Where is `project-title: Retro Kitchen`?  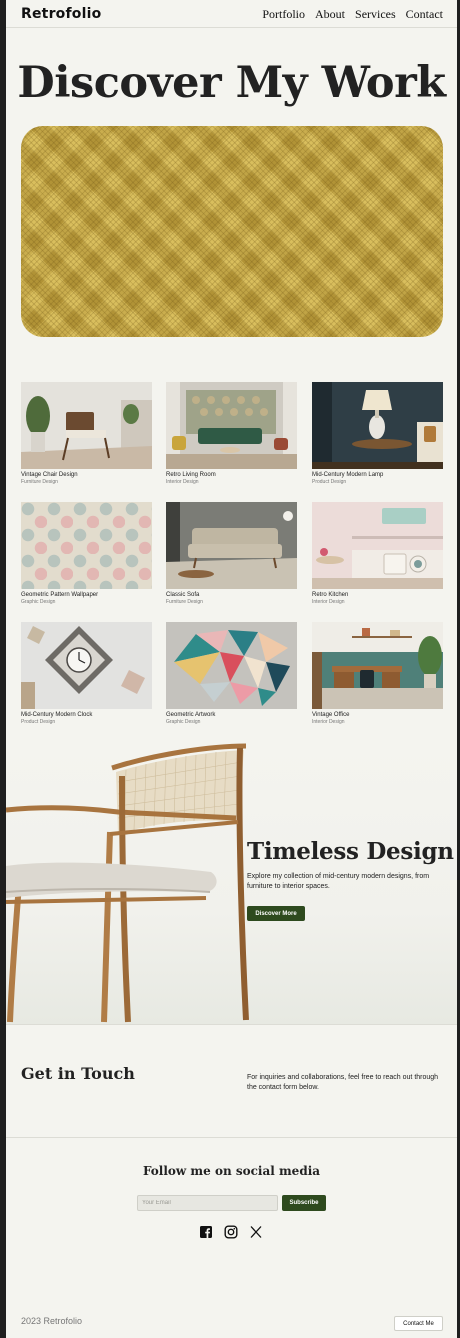 project-title: Retro Kitchen is located at coordinates (330, 595).